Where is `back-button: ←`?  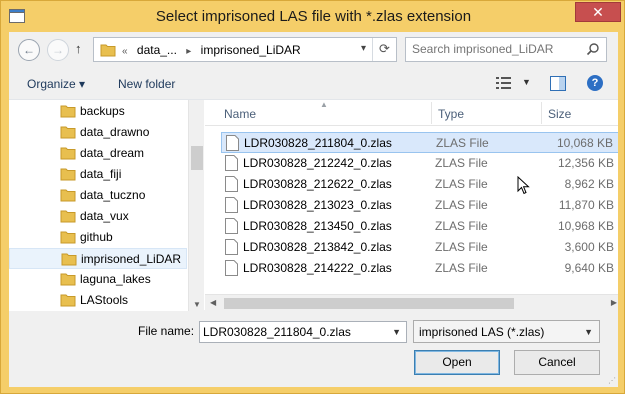
back-button: ← is located at coordinates (29, 50).